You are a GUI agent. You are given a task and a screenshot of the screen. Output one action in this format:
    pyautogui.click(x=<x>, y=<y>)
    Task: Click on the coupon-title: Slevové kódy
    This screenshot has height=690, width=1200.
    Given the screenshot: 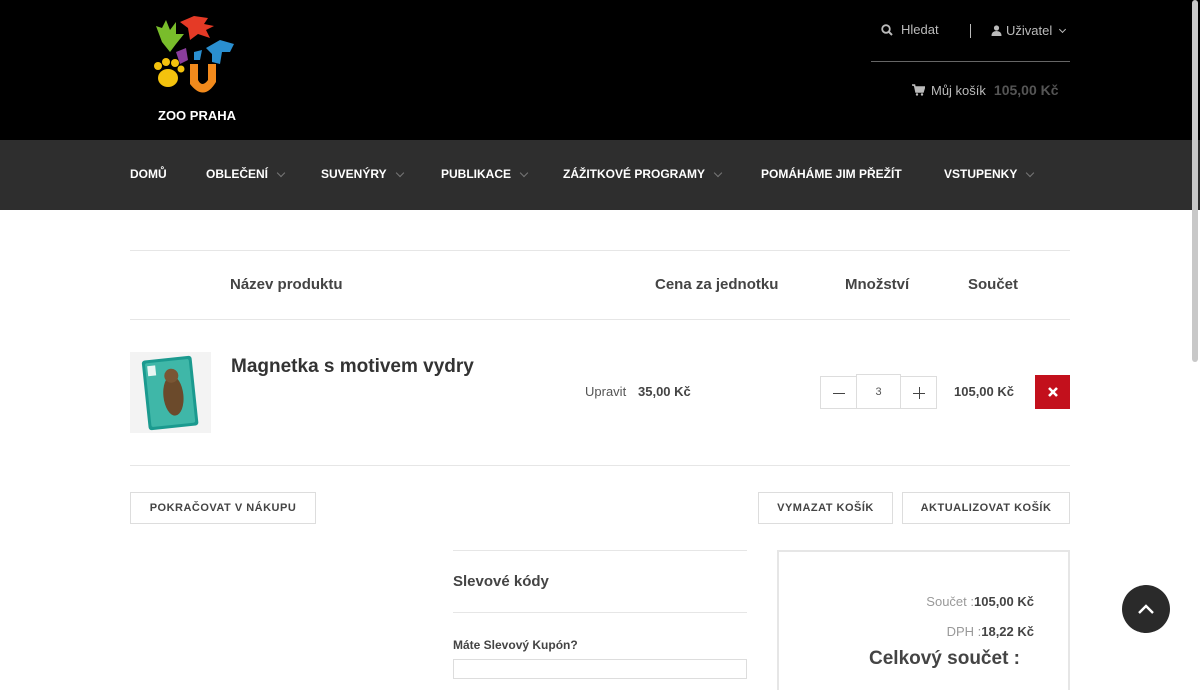 What is the action you would take?
    pyautogui.click(x=501, y=581)
    